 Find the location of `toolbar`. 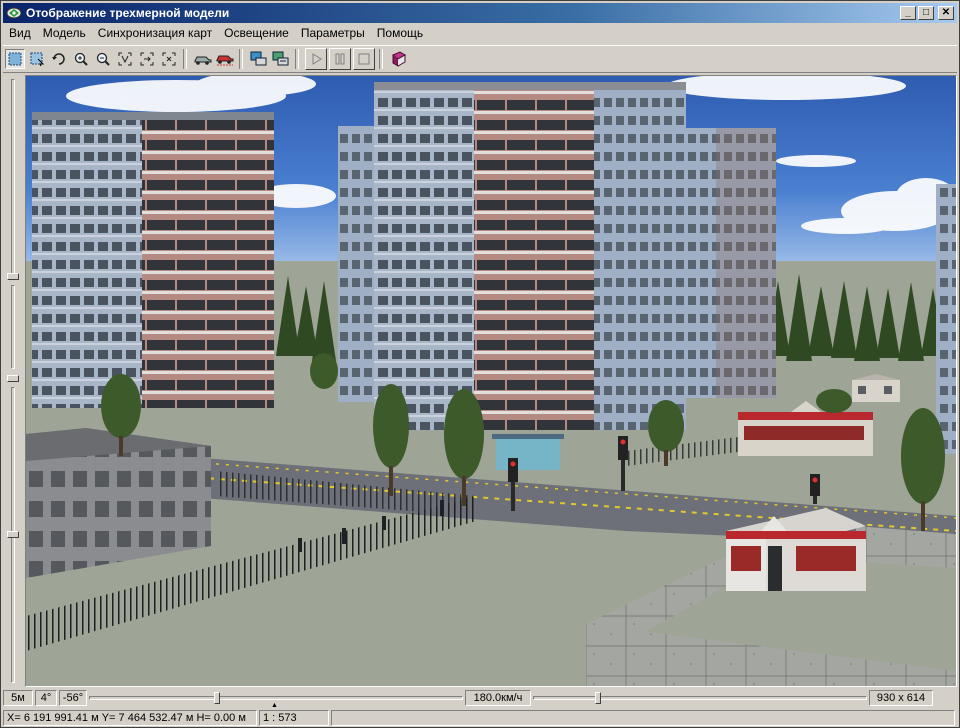

toolbar is located at coordinates (480, 59).